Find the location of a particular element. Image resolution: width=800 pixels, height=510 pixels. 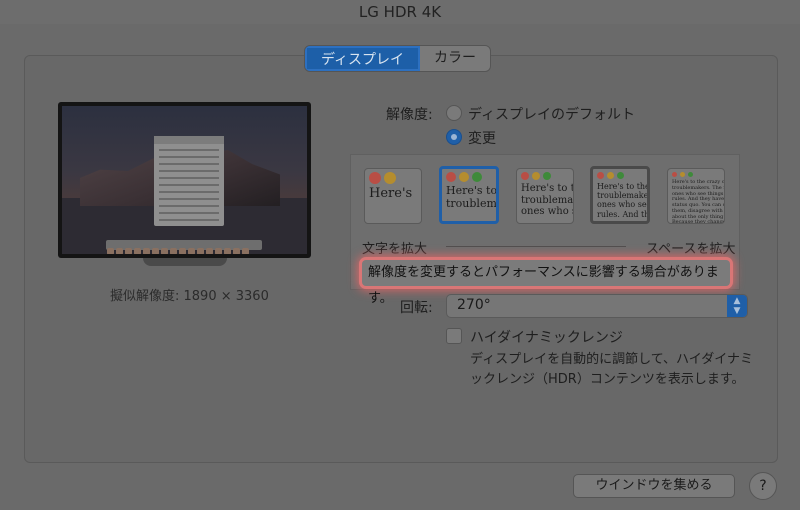

radio-scaled is located at coordinates (454, 137).